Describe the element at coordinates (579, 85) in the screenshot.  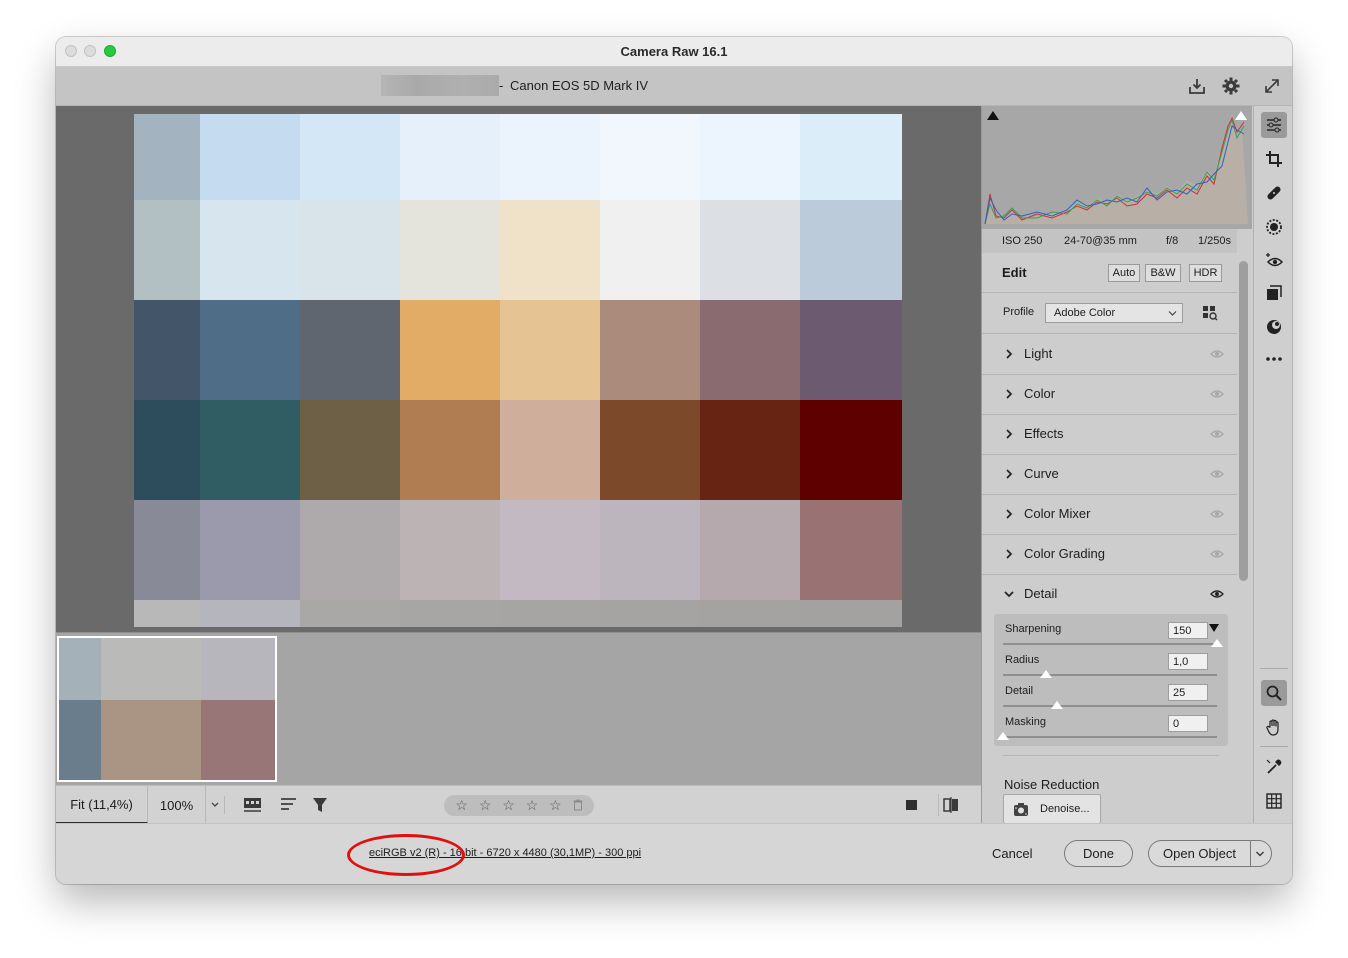
I see `camera-model-label: Canon EOS 5D Mark IV` at that location.